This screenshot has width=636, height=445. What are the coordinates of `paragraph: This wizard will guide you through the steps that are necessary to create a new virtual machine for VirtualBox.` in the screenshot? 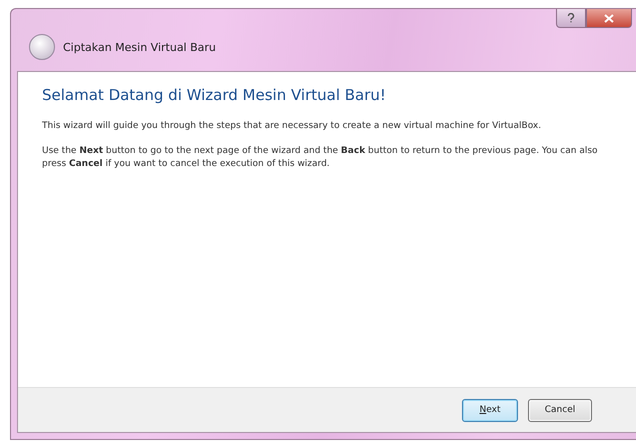 It's located at (292, 126).